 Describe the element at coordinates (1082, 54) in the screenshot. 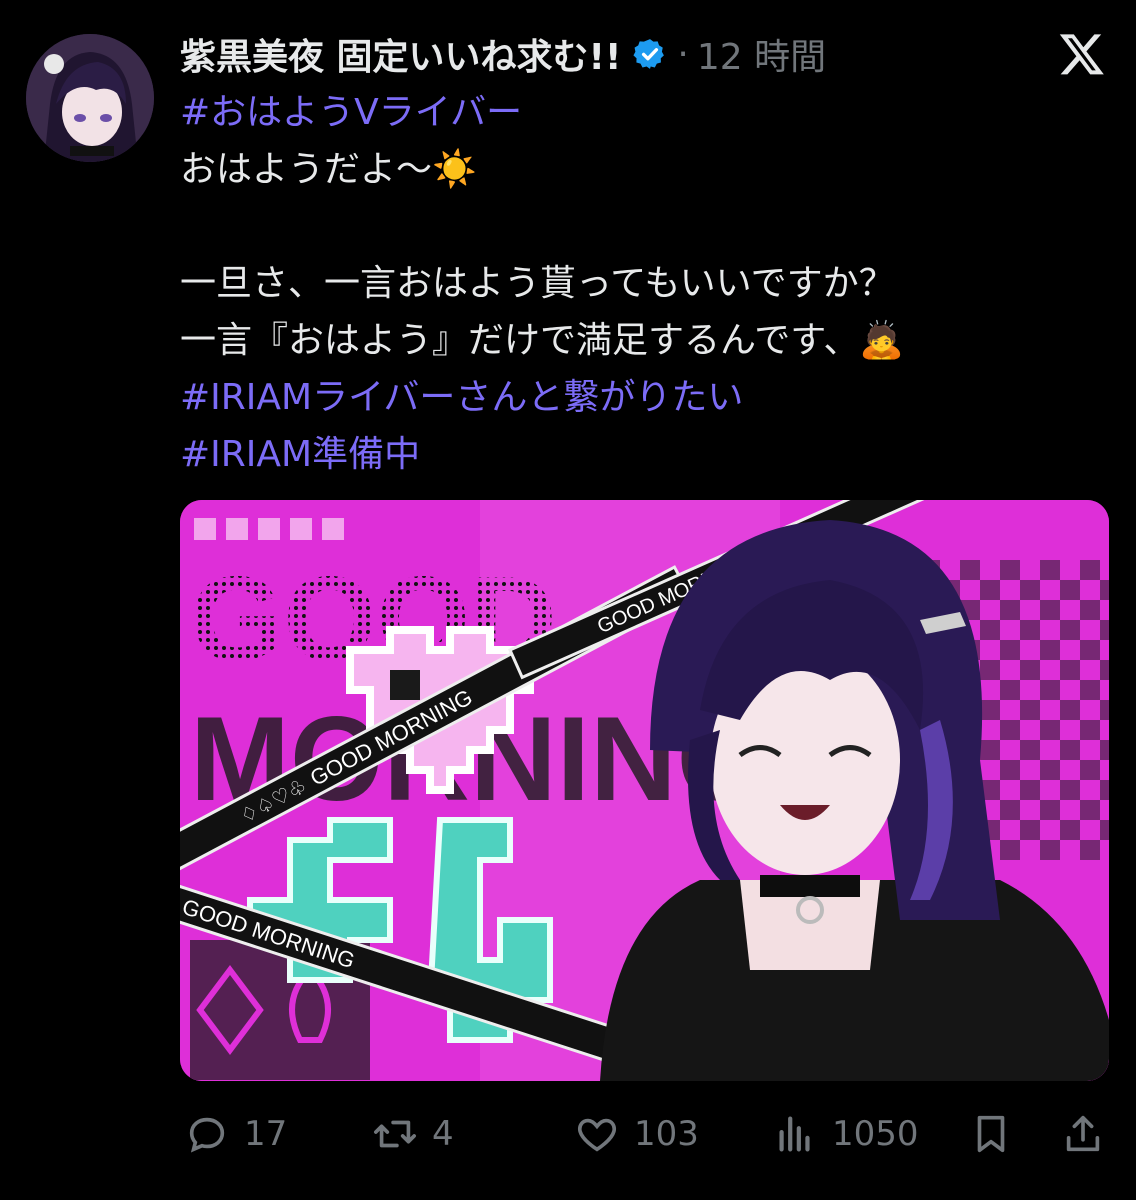

I see `x-logo-icon` at that location.